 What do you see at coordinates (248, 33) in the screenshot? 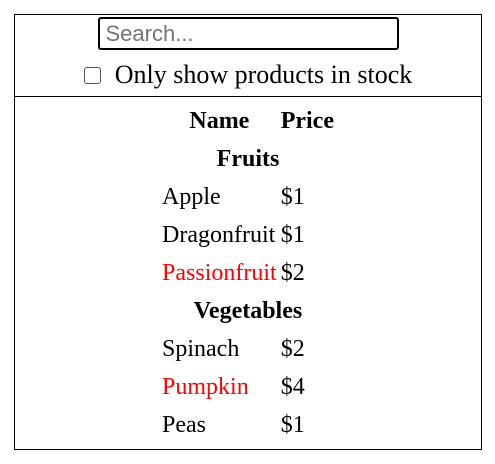
I see `search-input` at bounding box center [248, 33].